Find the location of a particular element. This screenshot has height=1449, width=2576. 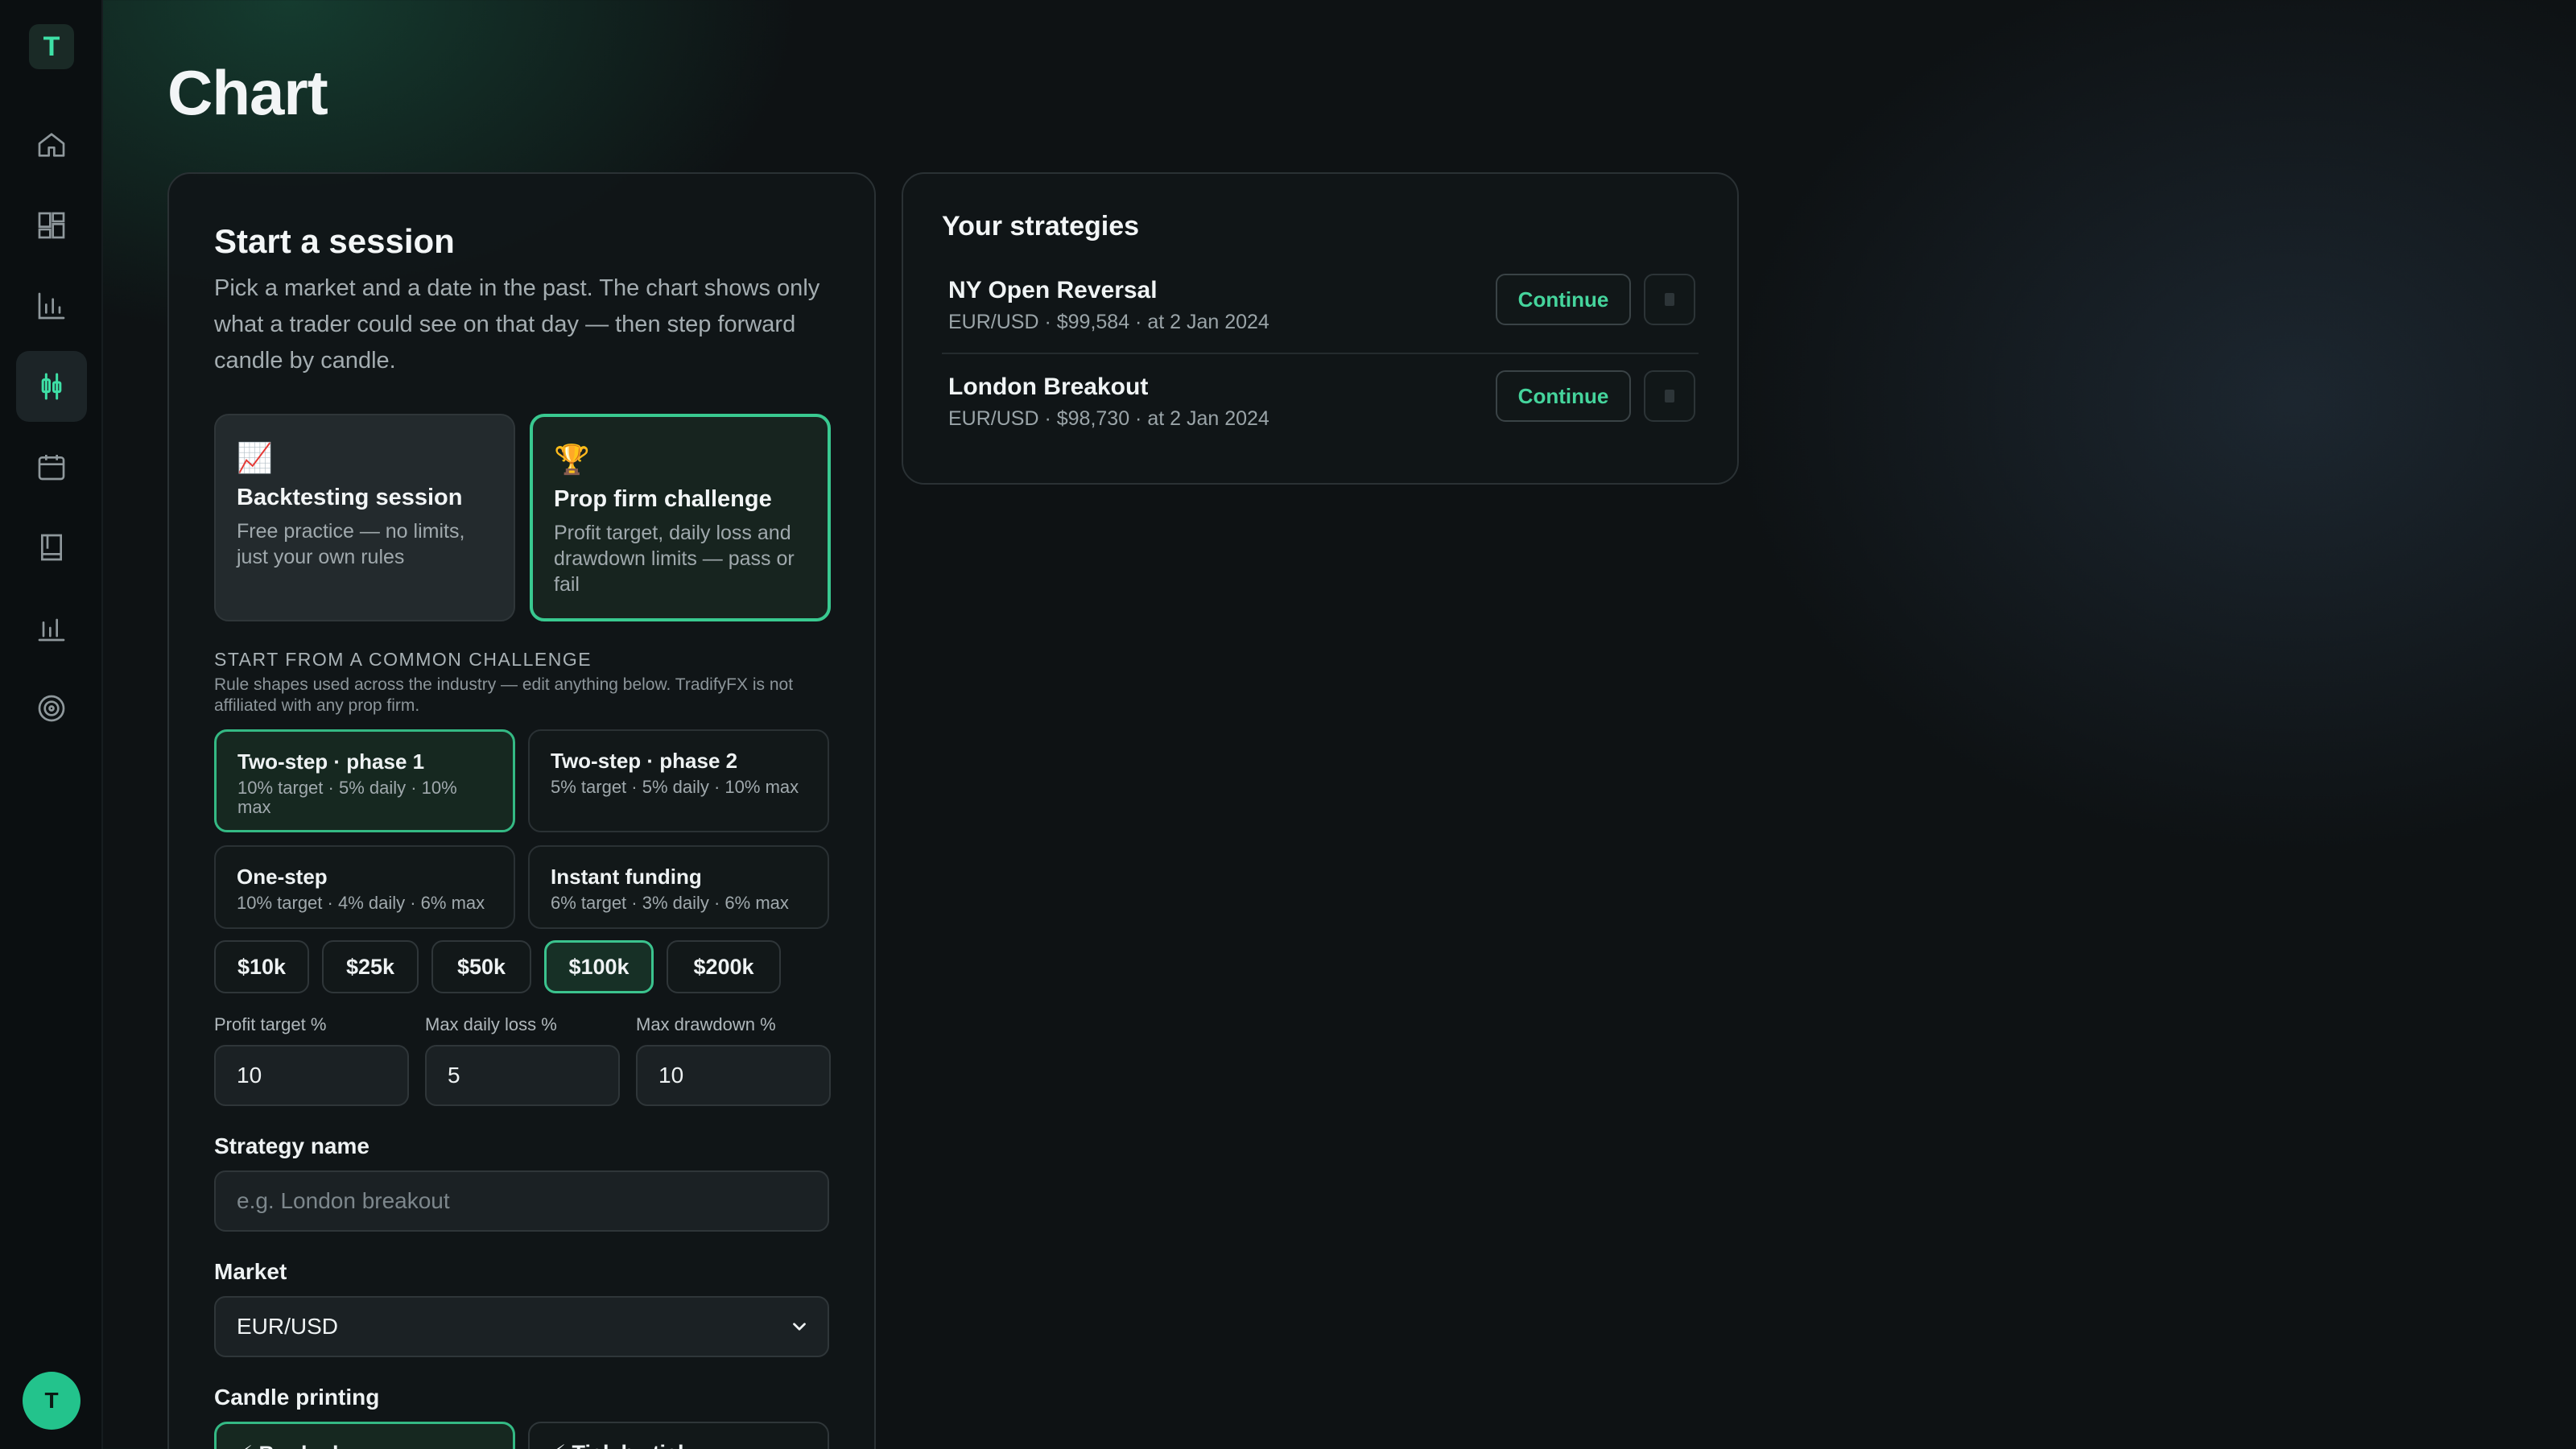

size-chip-25k: $25k is located at coordinates (370, 966).